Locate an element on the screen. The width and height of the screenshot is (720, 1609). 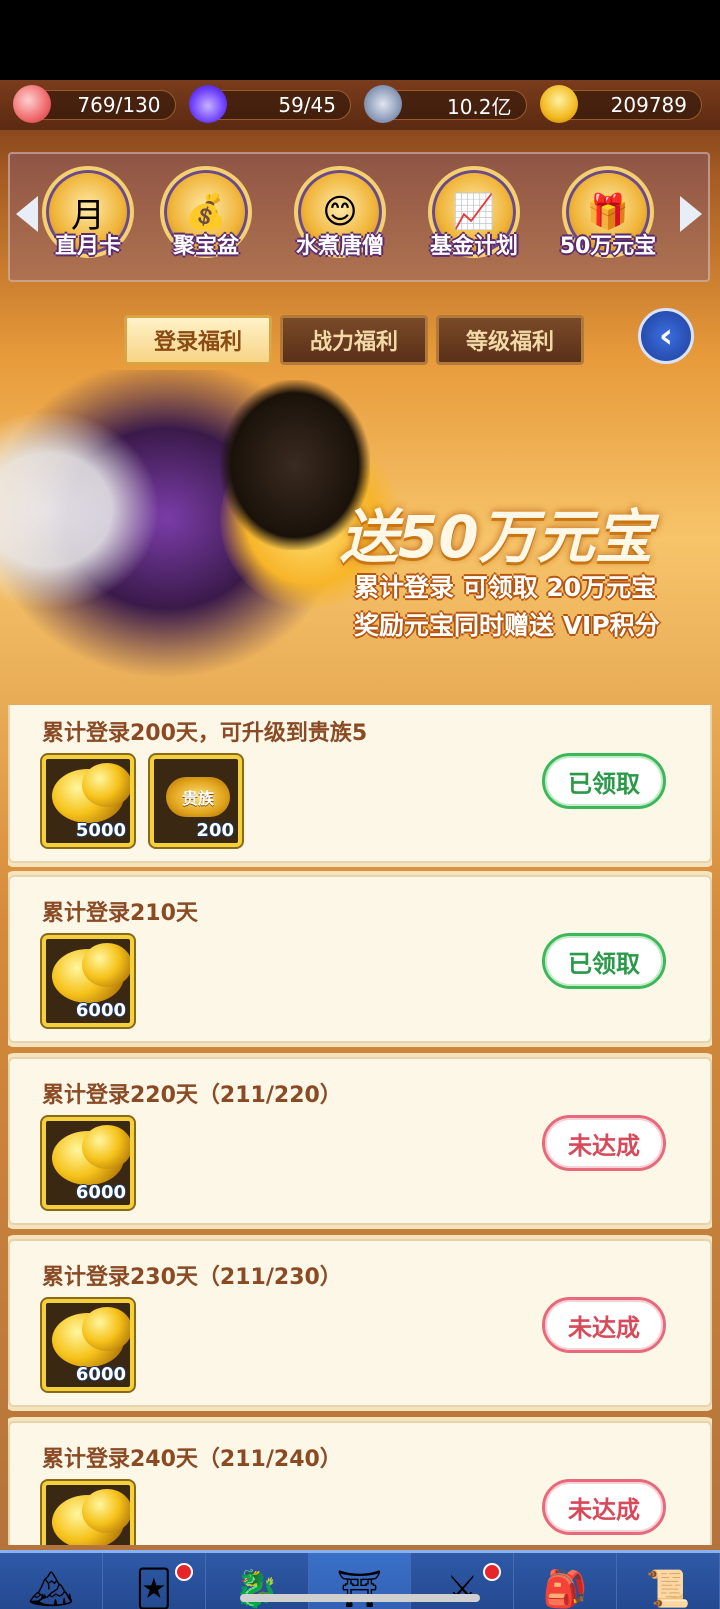
nav-backpack: 🎒 背包 is located at coordinates (566, 1581).